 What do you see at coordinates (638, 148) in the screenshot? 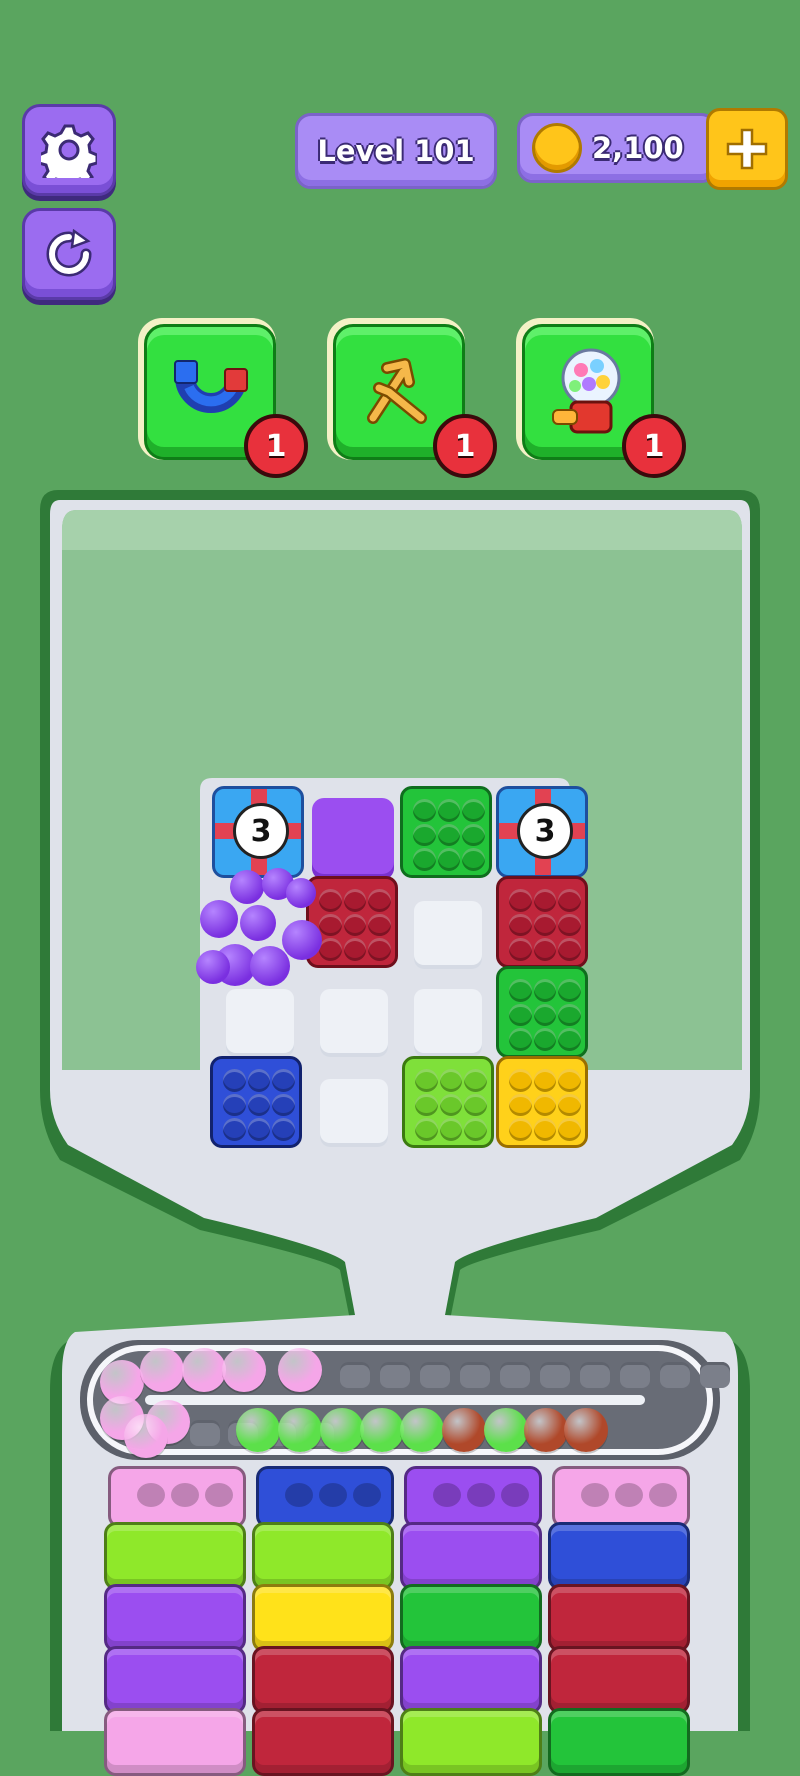
I see `coin-amount: 2,100` at bounding box center [638, 148].